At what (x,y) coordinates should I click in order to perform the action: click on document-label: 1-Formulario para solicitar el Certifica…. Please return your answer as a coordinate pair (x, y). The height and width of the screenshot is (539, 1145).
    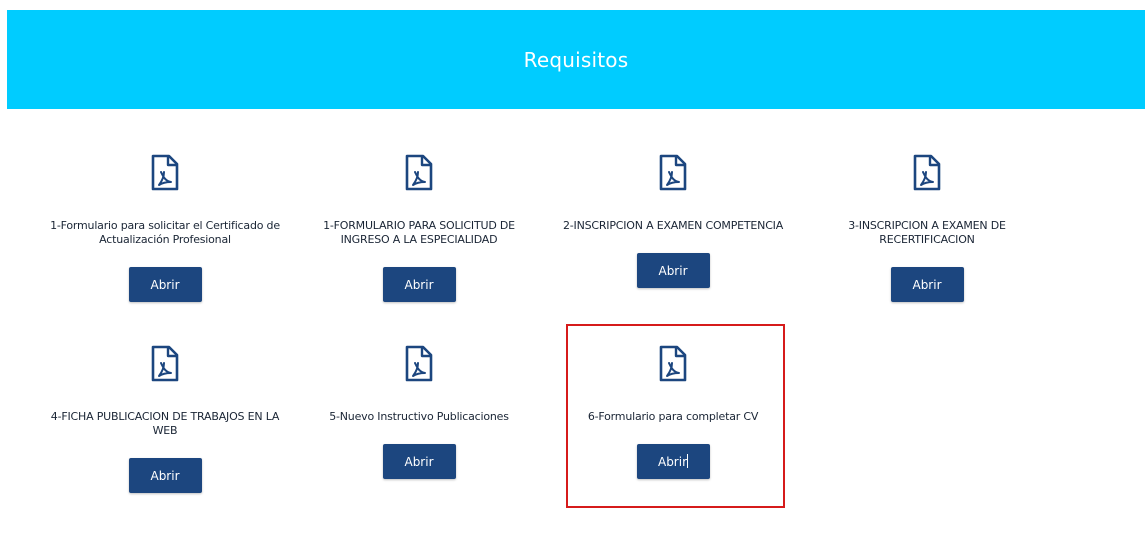
    Looking at the image, I should click on (165, 232).